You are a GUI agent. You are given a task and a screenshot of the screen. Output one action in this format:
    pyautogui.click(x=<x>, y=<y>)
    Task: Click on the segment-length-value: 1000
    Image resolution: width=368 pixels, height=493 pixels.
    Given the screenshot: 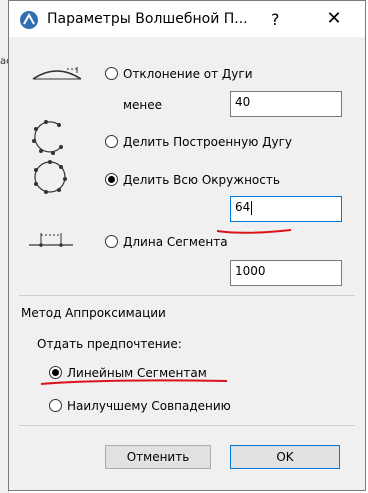 What is the action you would take?
    pyautogui.click(x=250, y=271)
    